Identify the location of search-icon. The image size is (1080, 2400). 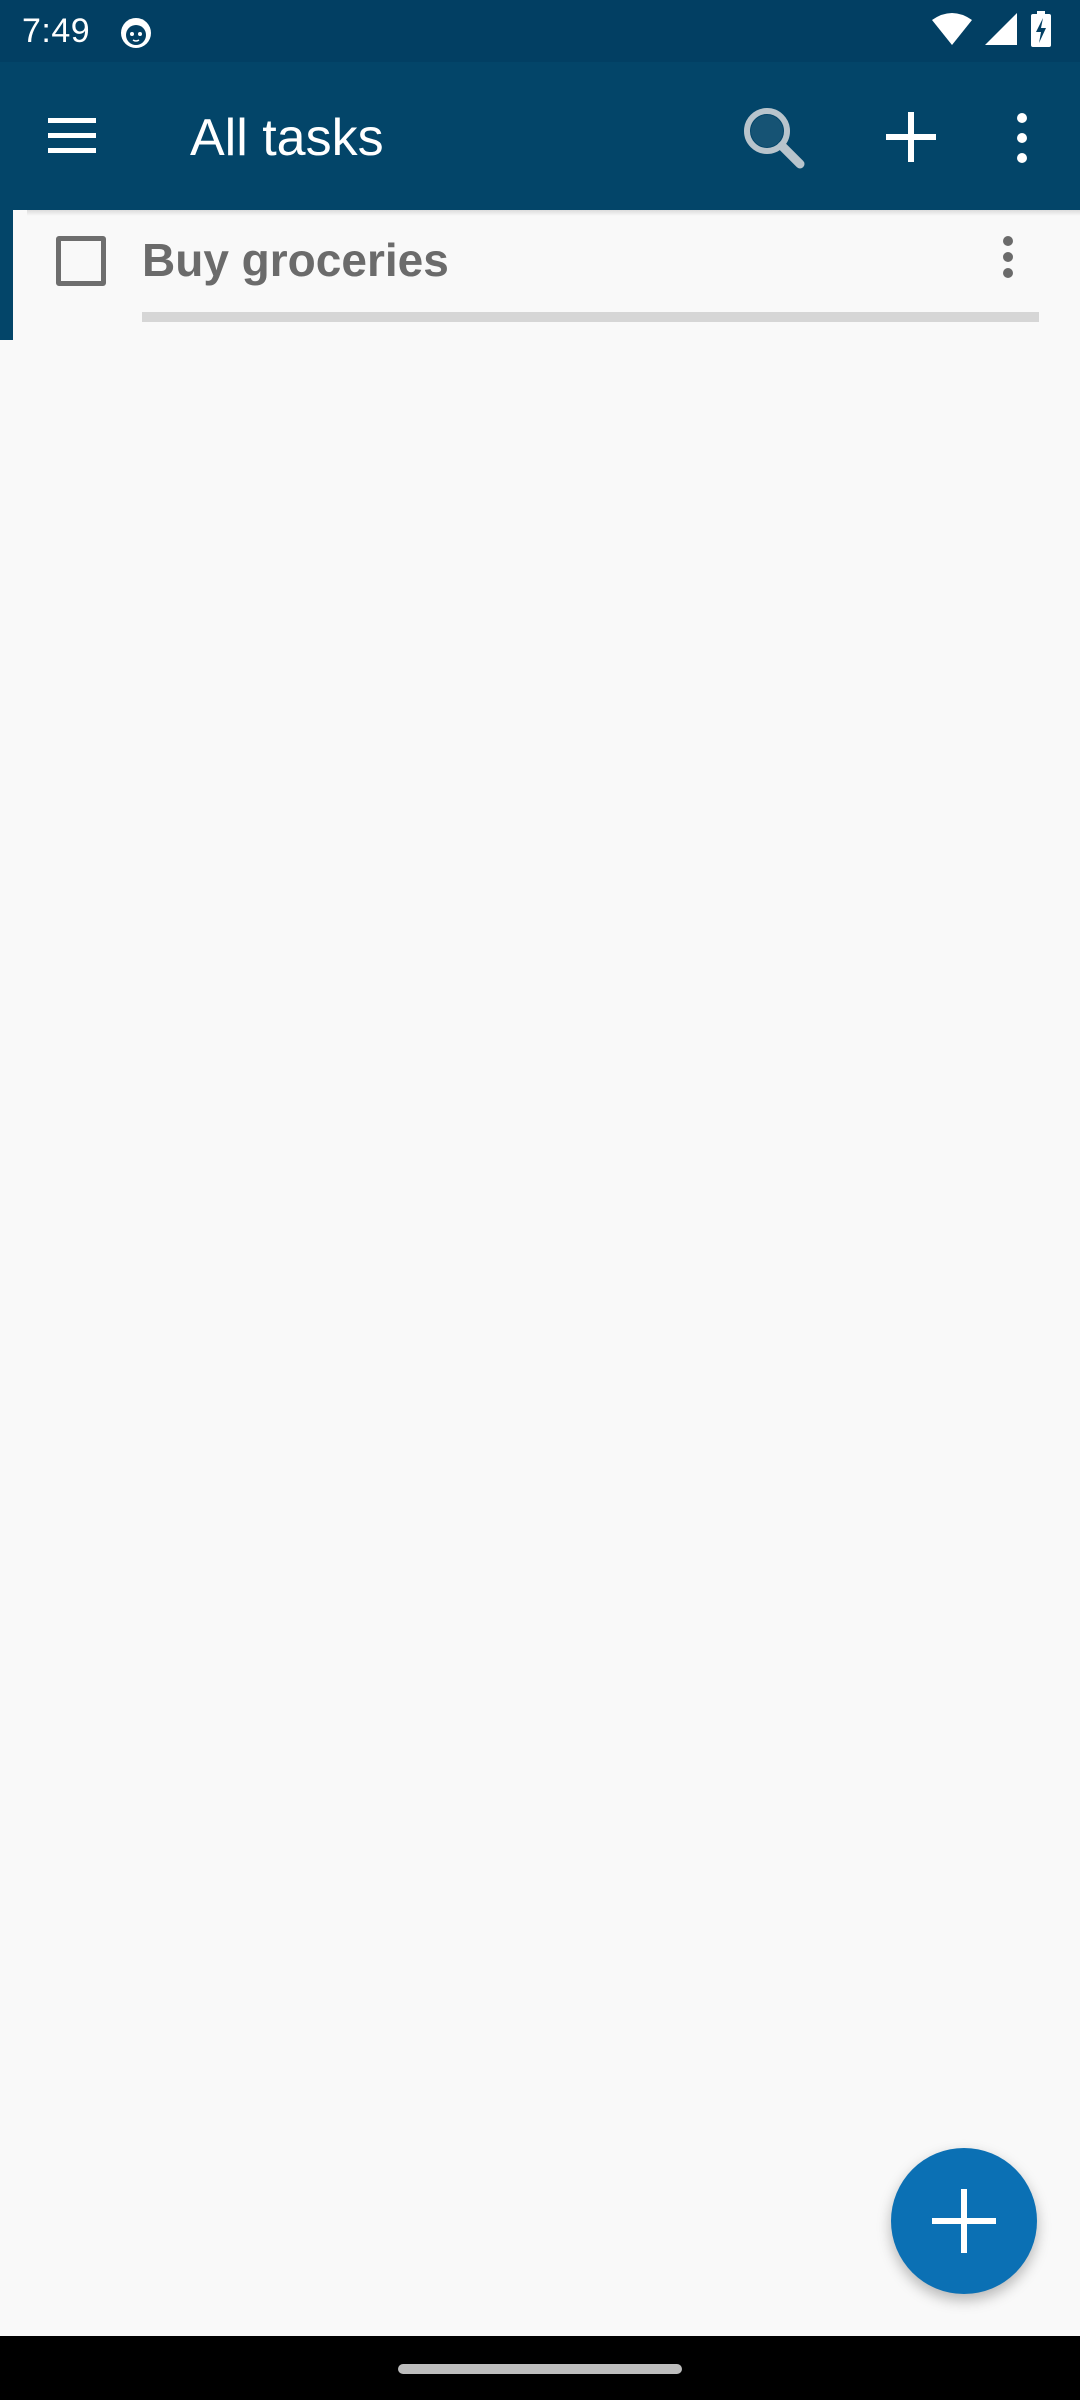
(774, 138).